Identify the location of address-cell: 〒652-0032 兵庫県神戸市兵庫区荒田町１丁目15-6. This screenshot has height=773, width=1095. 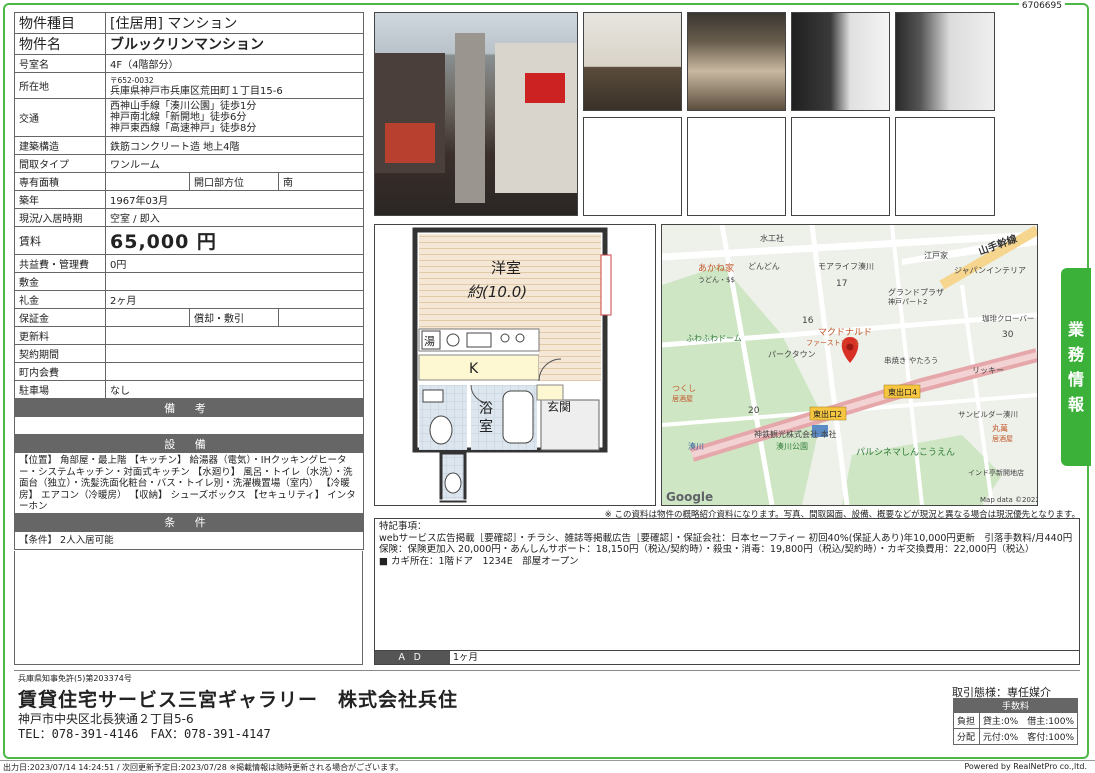
(234, 85).